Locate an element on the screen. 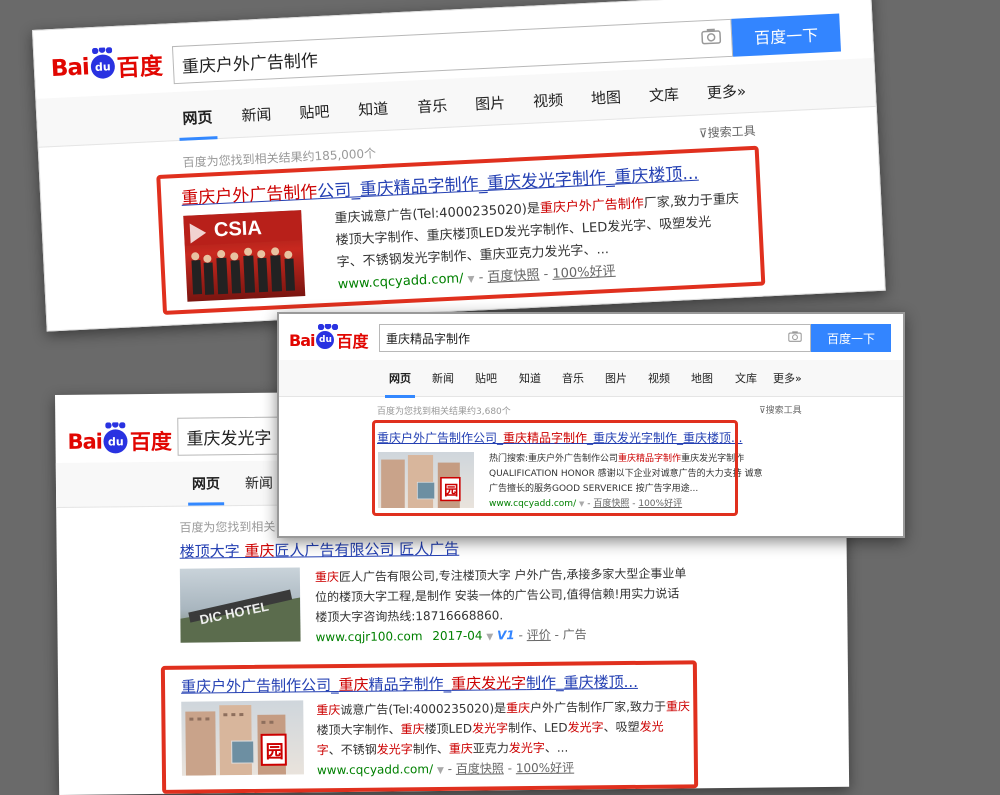  ad-label: 广告 is located at coordinates (574, 634).